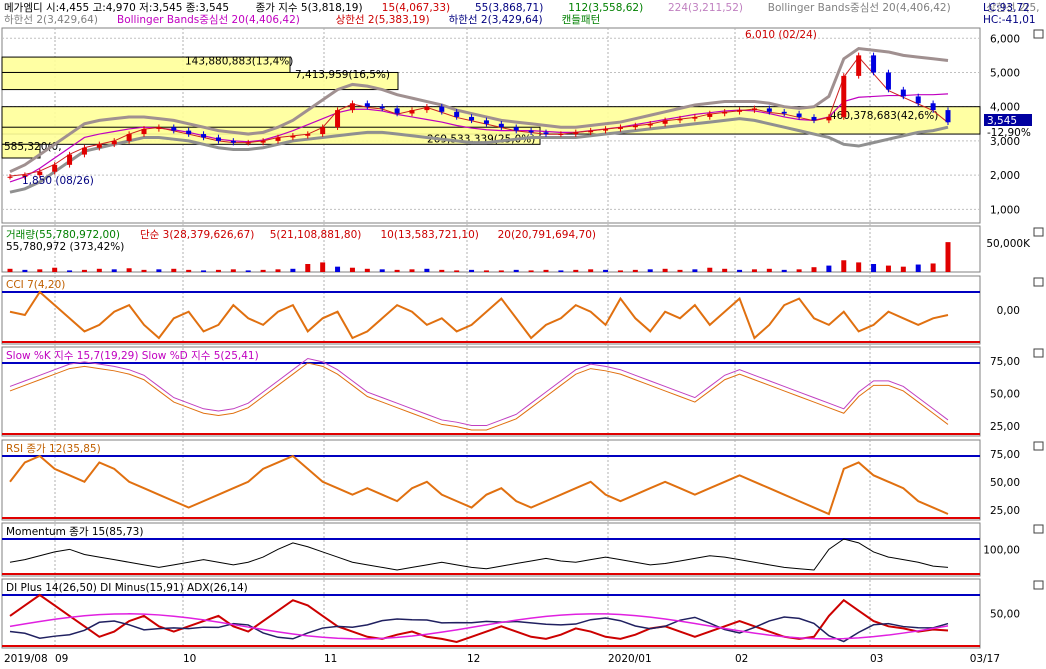  I want to click on high-price-label: 6,010 (02/24), so click(781, 35).